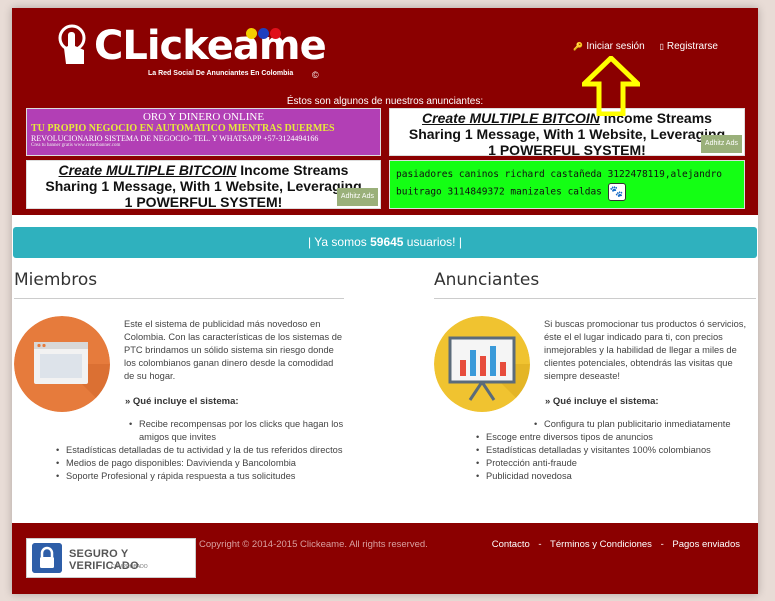 The height and width of the screenshot is (601, 775). I want to click on login-label: Iniciar sesión, so click(615, 46).